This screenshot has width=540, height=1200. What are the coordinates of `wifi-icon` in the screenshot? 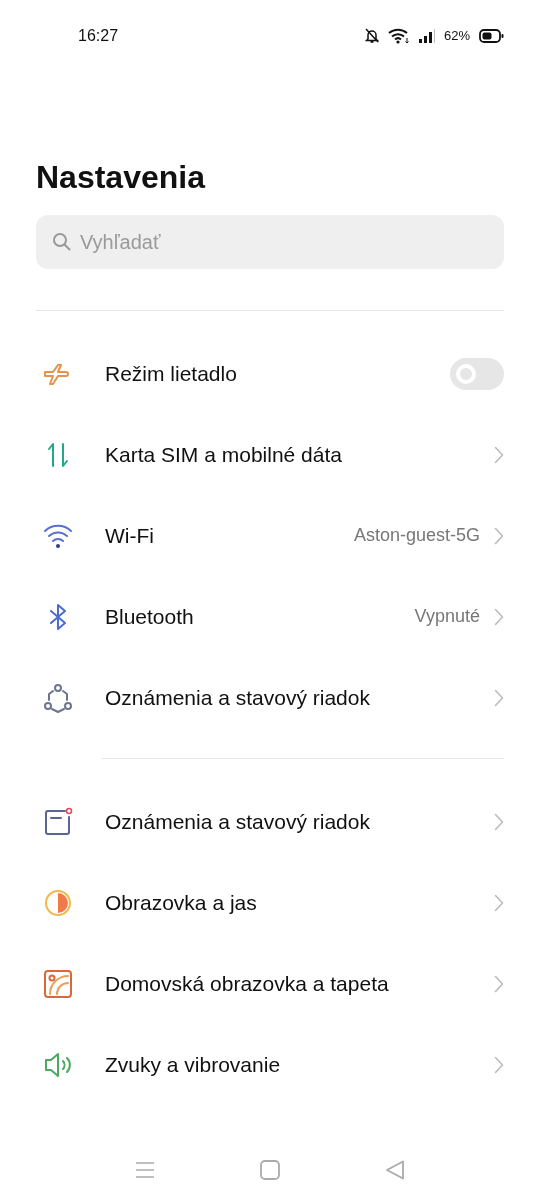 It's located at (398, 36).